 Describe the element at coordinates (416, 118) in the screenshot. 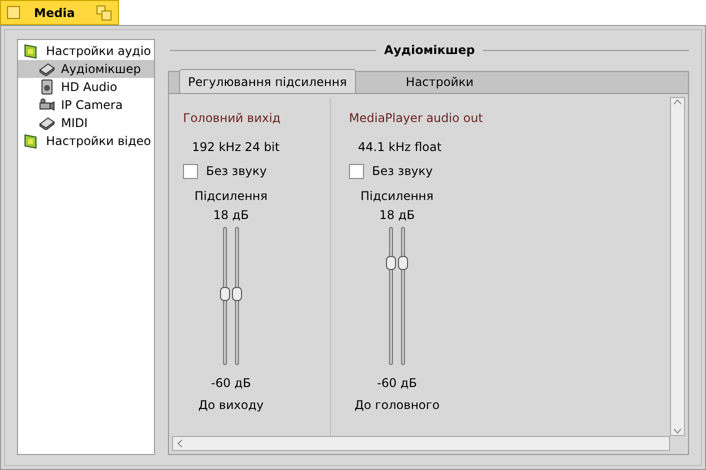

I see `channel-name: MediaPlayer audio out` at that location.